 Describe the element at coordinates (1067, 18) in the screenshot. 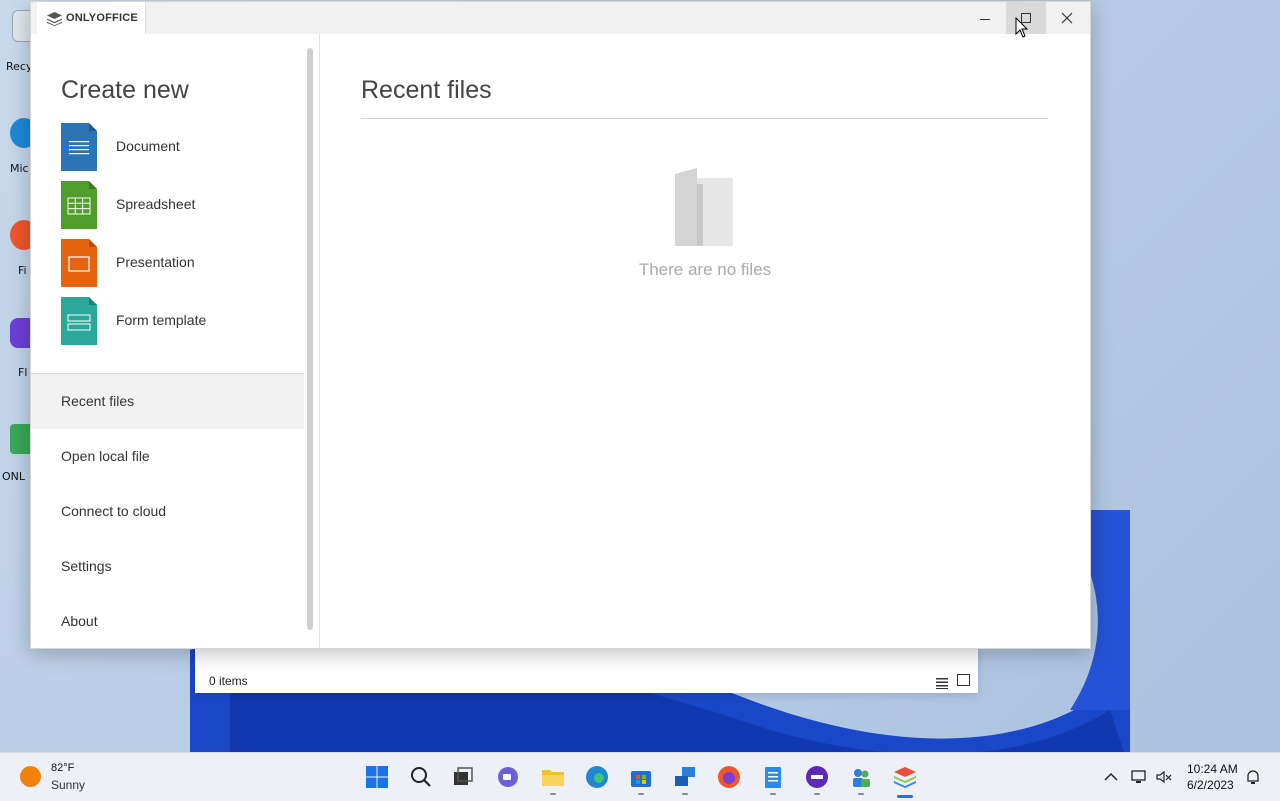

I see `close-button` at that location.